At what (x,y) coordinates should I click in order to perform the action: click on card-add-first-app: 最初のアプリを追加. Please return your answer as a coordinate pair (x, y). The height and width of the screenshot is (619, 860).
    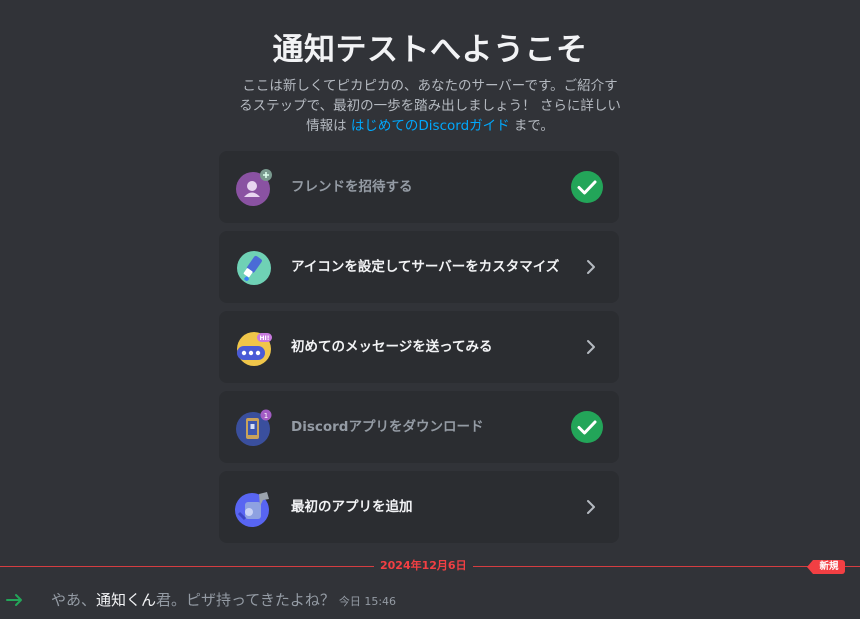
    Looking at the image, I should click on (419, 507).